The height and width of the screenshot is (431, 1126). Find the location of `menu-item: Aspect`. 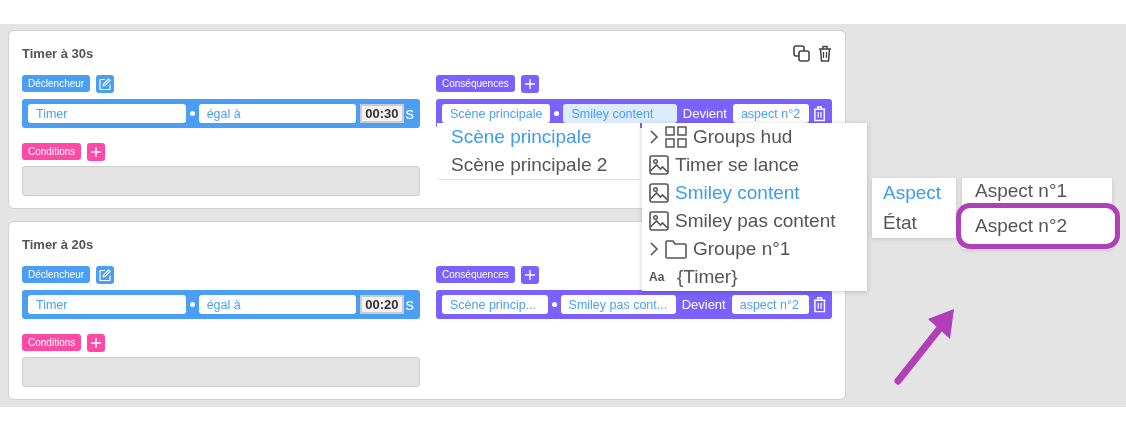

menu-item: Aspect is located at coordinates (914, 193).